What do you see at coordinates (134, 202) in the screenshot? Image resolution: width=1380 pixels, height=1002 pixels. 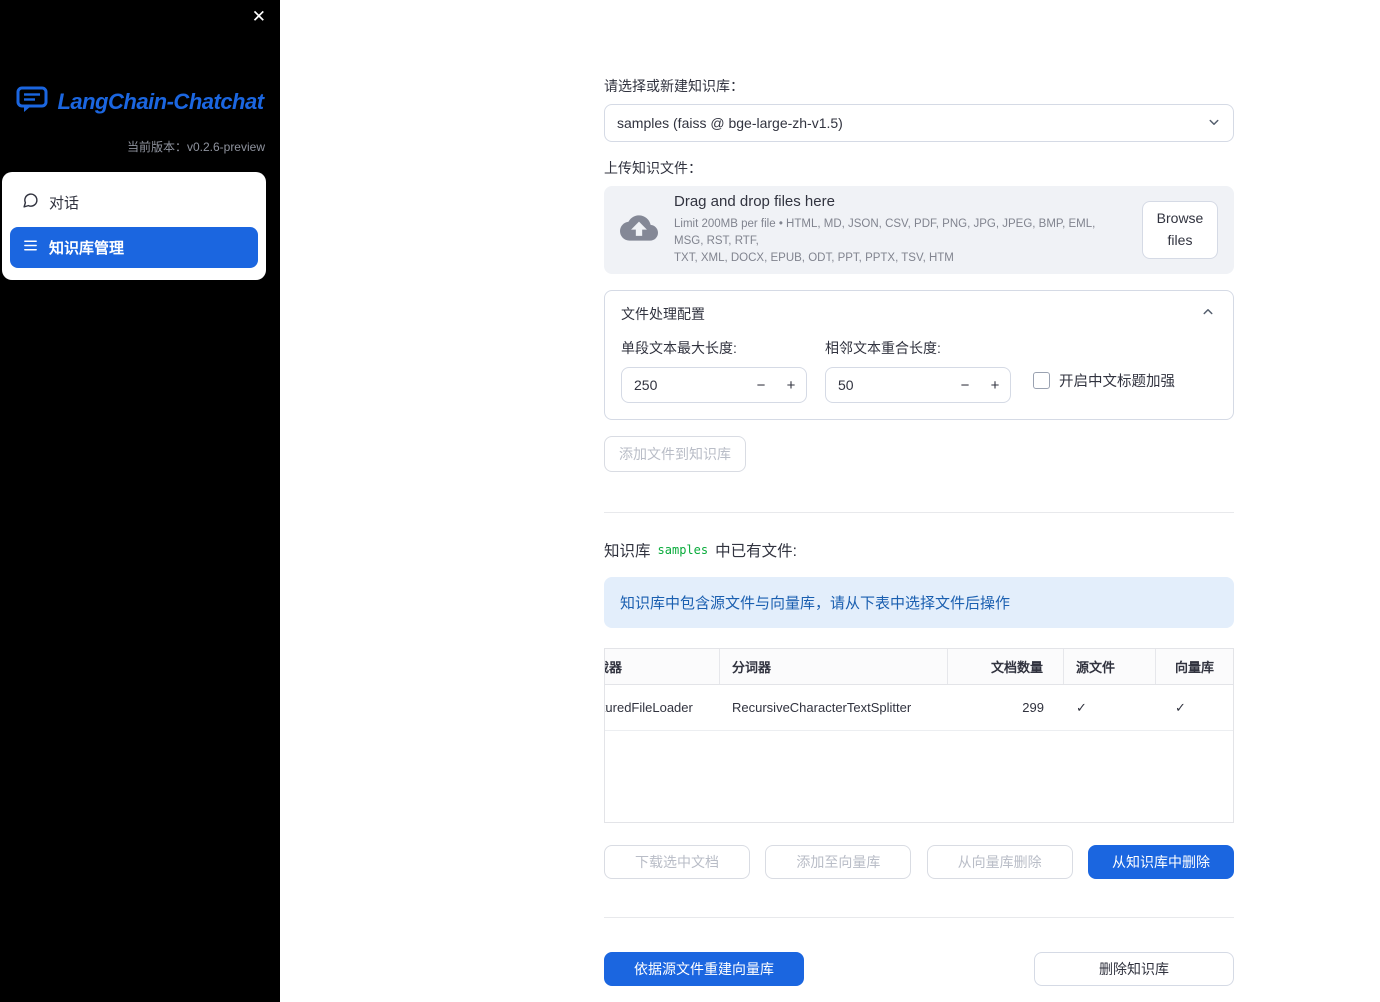 I see `sidebar-item-dialogue: 对话` at bounding box center [134, 202].